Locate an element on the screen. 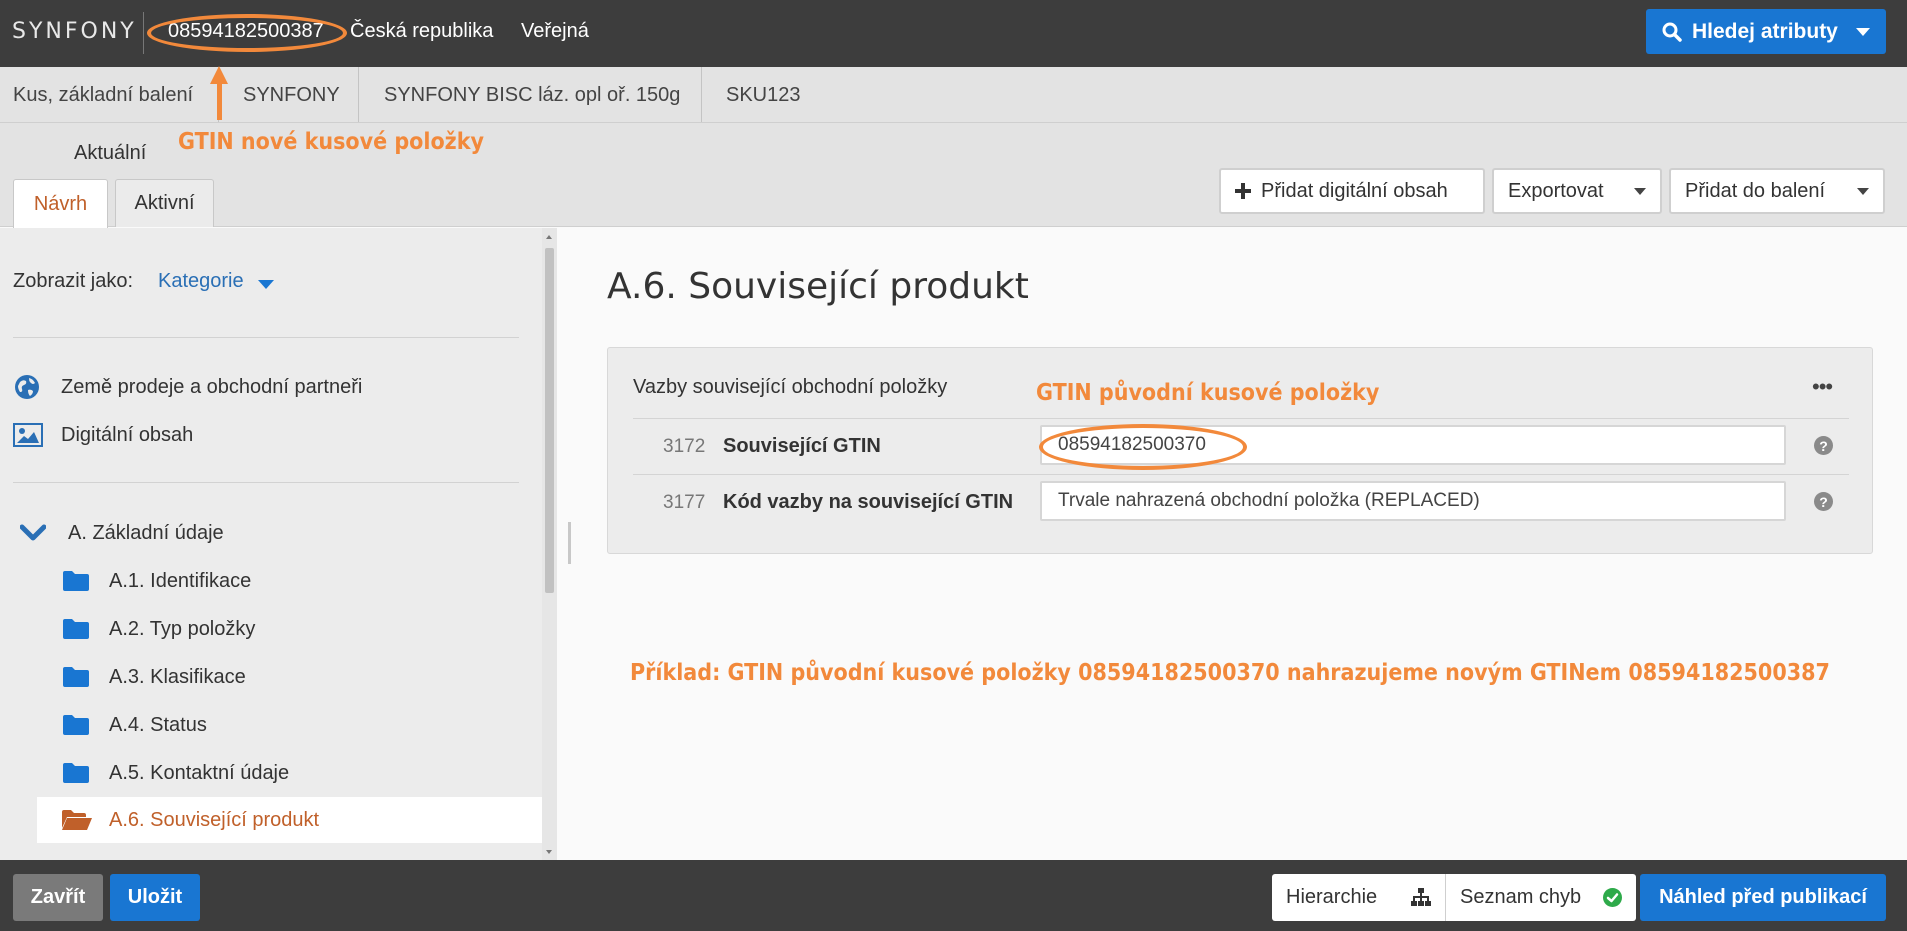 The width and height of the screenshot is (1907, 931). breadcrumb-item: Kus, základní balení is located at coordinates (103, 95).